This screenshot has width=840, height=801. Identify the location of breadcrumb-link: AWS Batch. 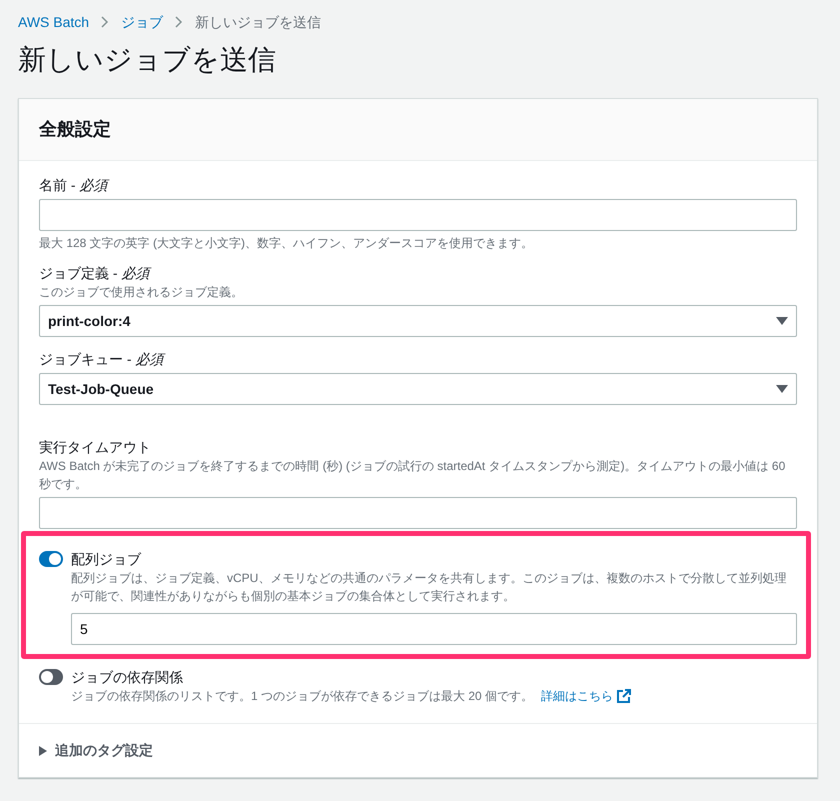
(54, 22).